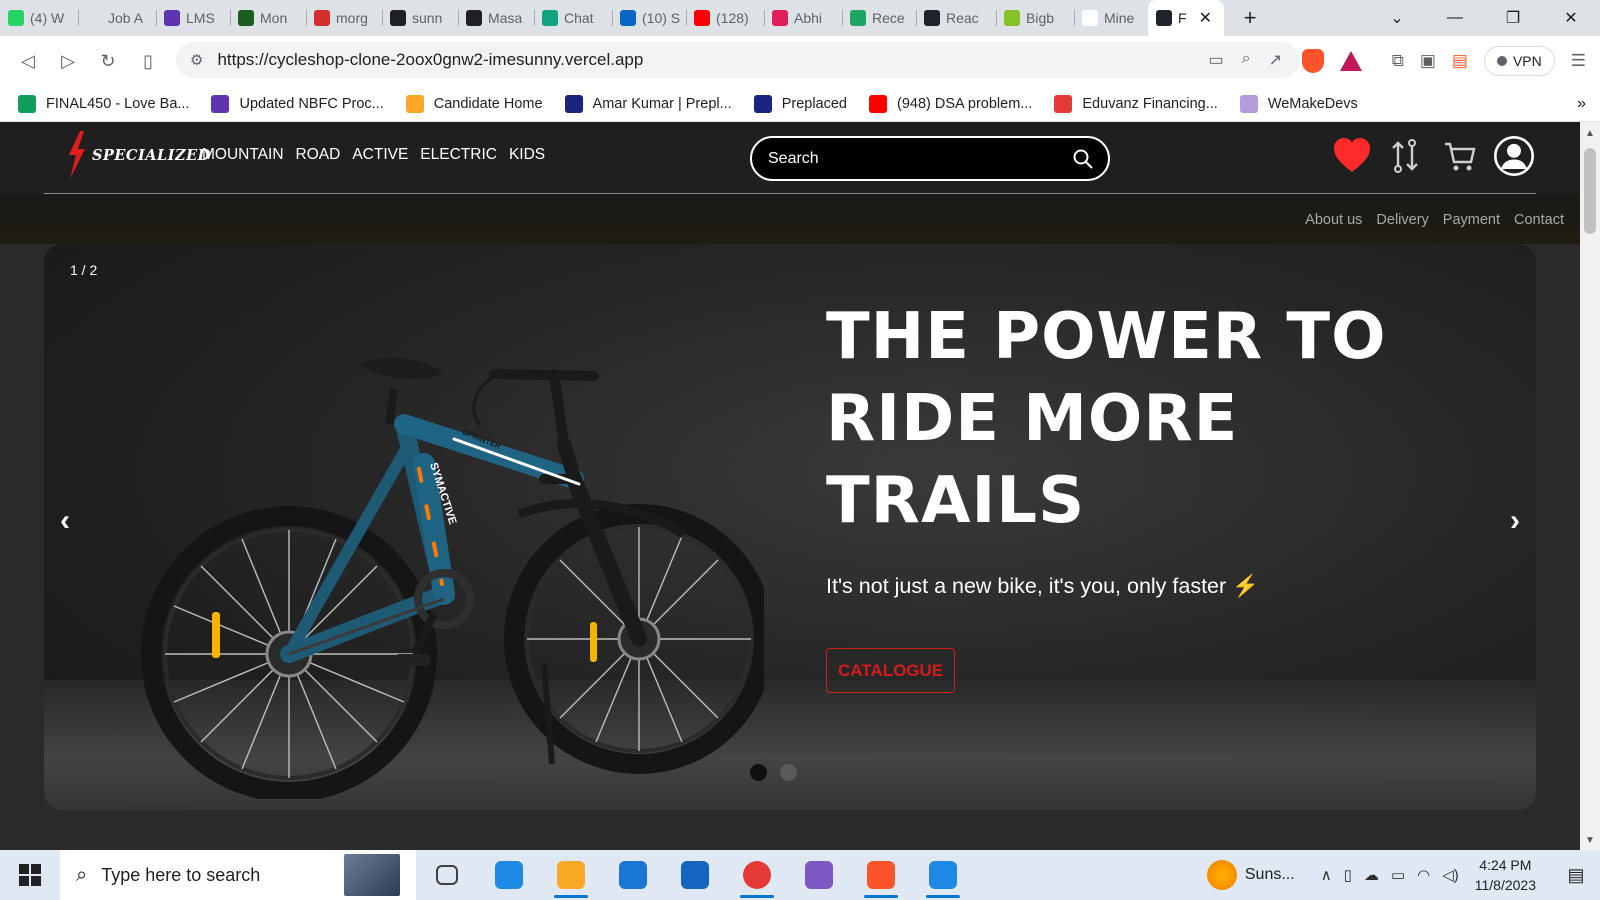  Describe the element at coordinates (16, 18) in the screenshot. I see `whatsapp-icon` at that location.